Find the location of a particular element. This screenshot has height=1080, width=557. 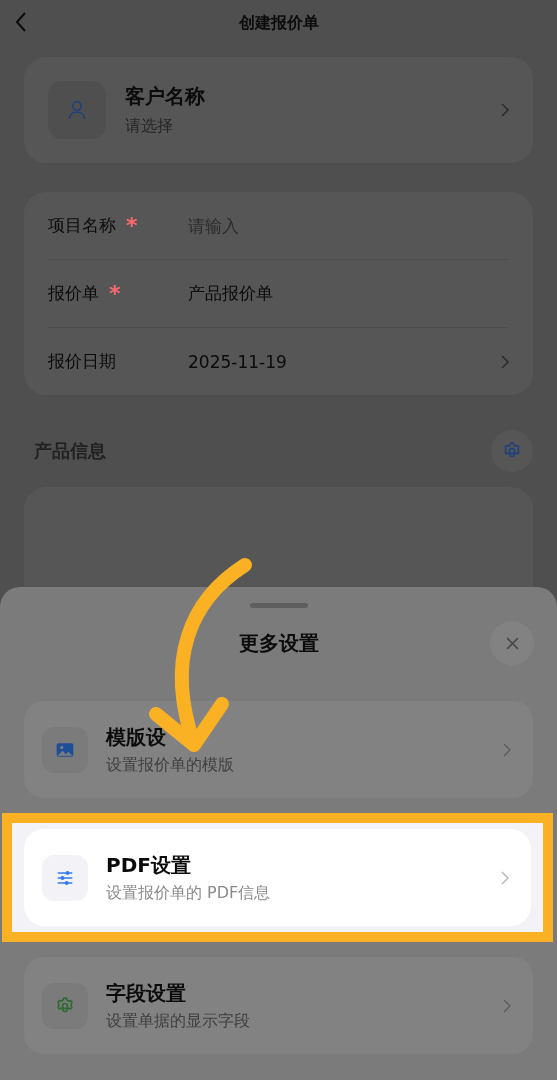

item-subtitle: 设置报价单的 PDF信息 is located at coordinates (189, 893).